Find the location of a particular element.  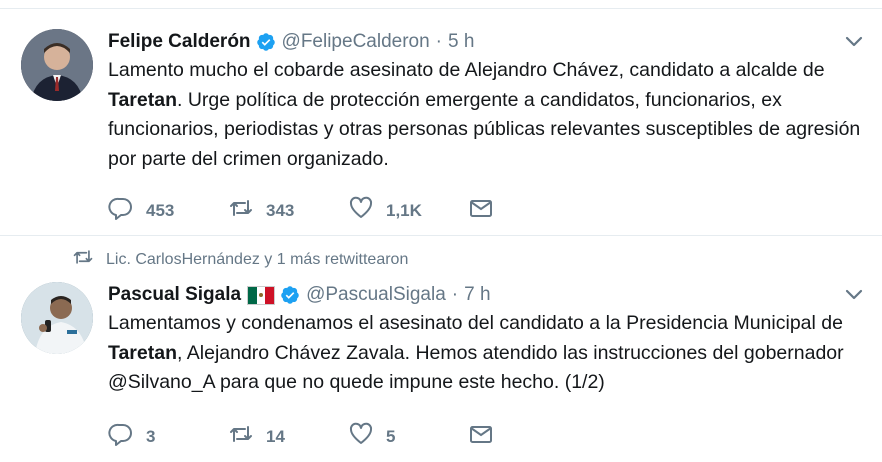

author-handle: @PascualSigala is located at coordinates (376, 295).